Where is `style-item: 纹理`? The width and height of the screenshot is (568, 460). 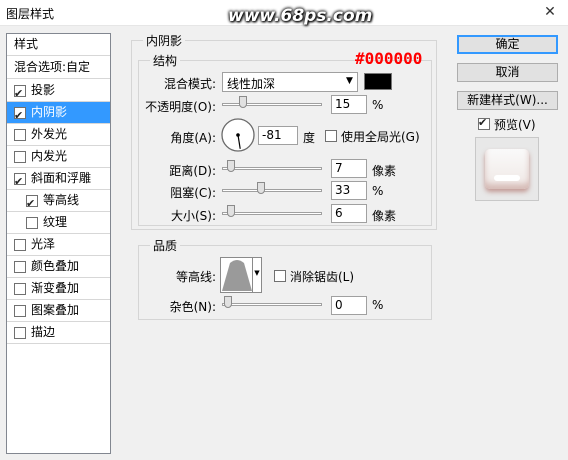
style-item: 纹理 is located at coordinates (58, 223).